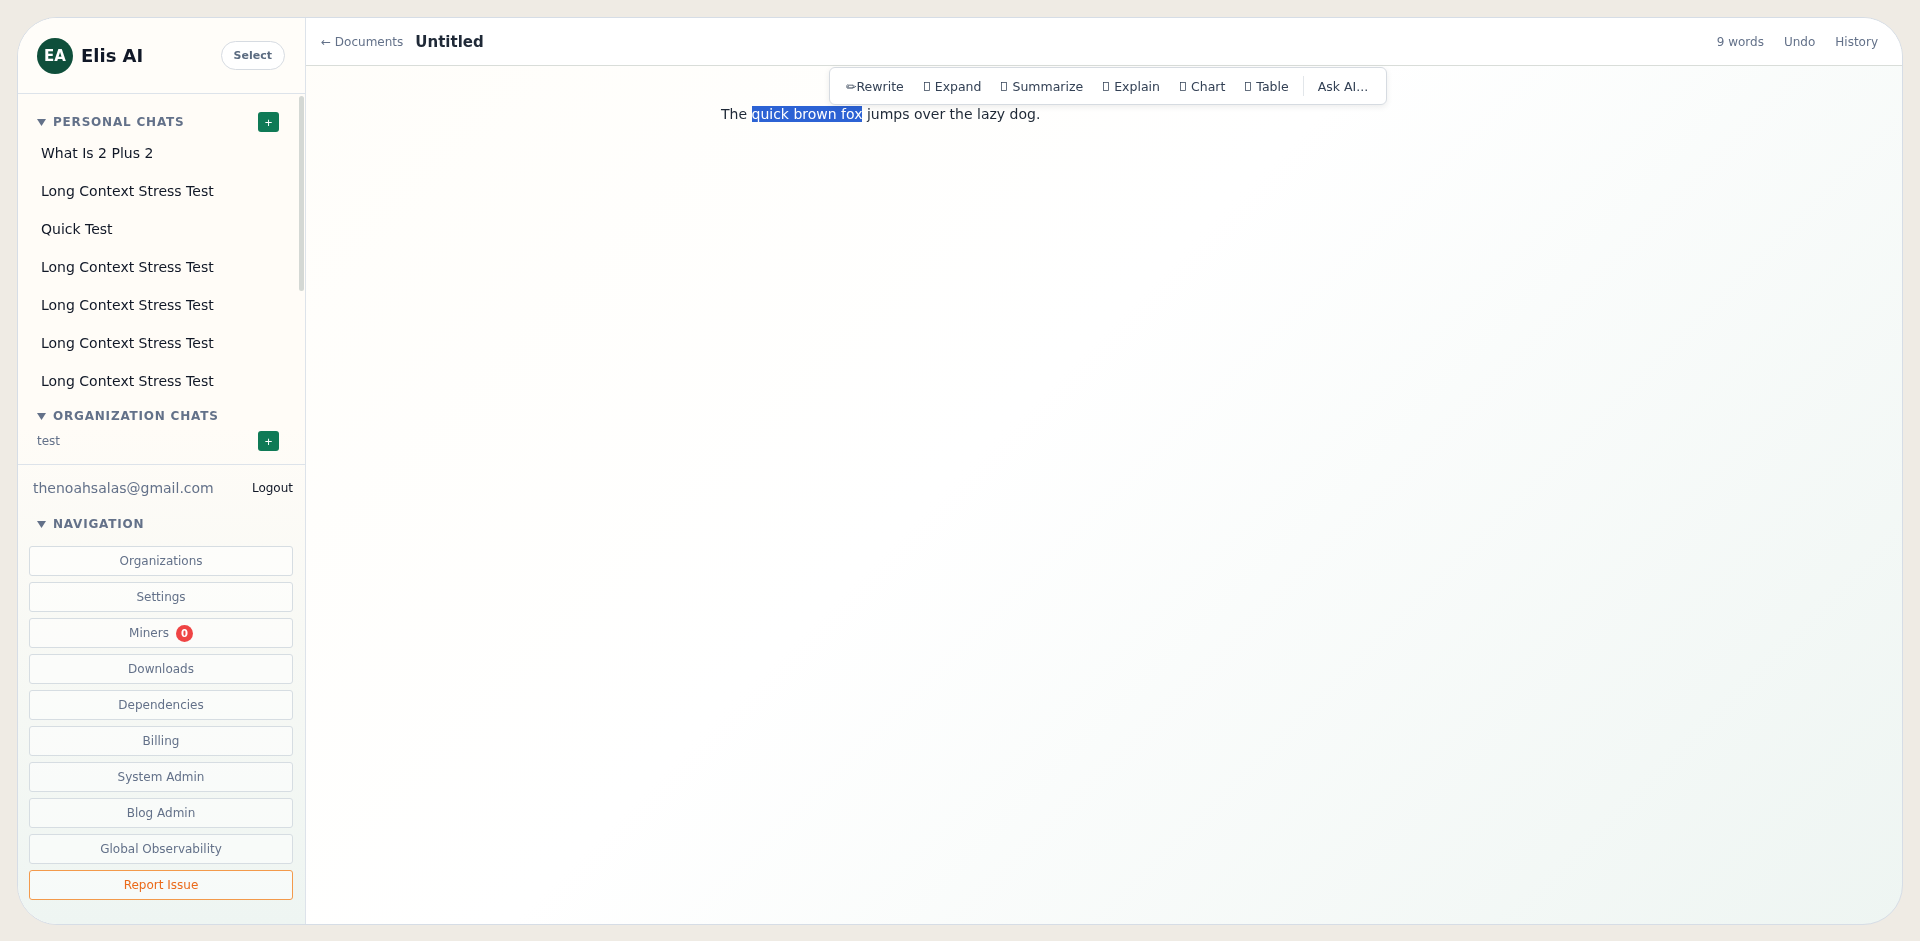 The width and height of the screenshot is (1920, 941). Describe the element at coordinates (161, 849) in the screenshot. I see `nav-button: Global Observability` at that location.